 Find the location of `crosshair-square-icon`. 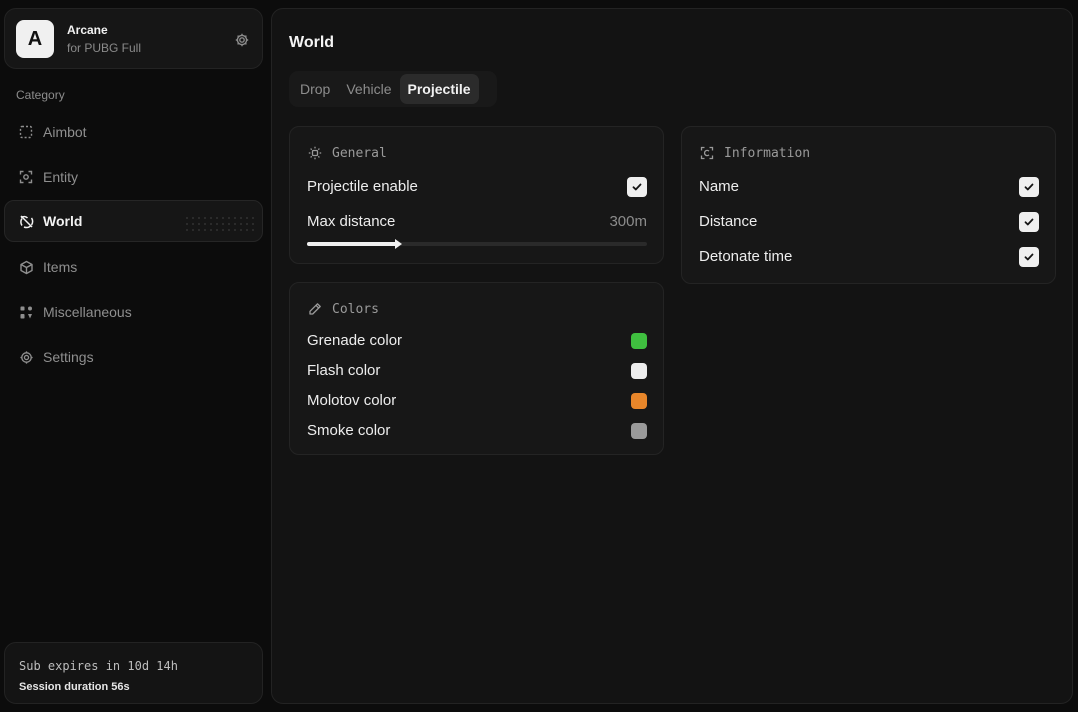

crosshair-square-icon is located at coordinates (26, 132).